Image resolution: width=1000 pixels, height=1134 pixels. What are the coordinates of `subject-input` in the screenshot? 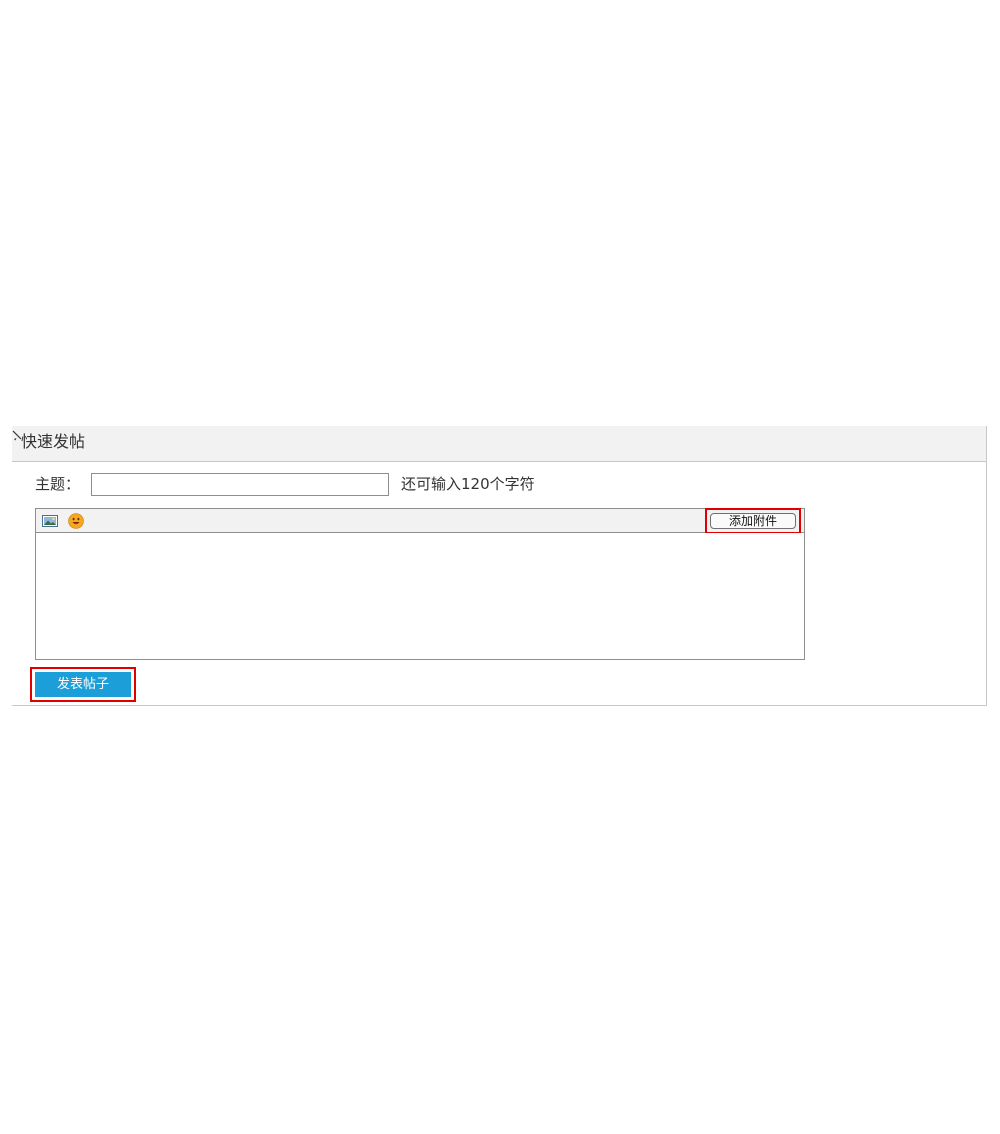 It's located at (240, 484).